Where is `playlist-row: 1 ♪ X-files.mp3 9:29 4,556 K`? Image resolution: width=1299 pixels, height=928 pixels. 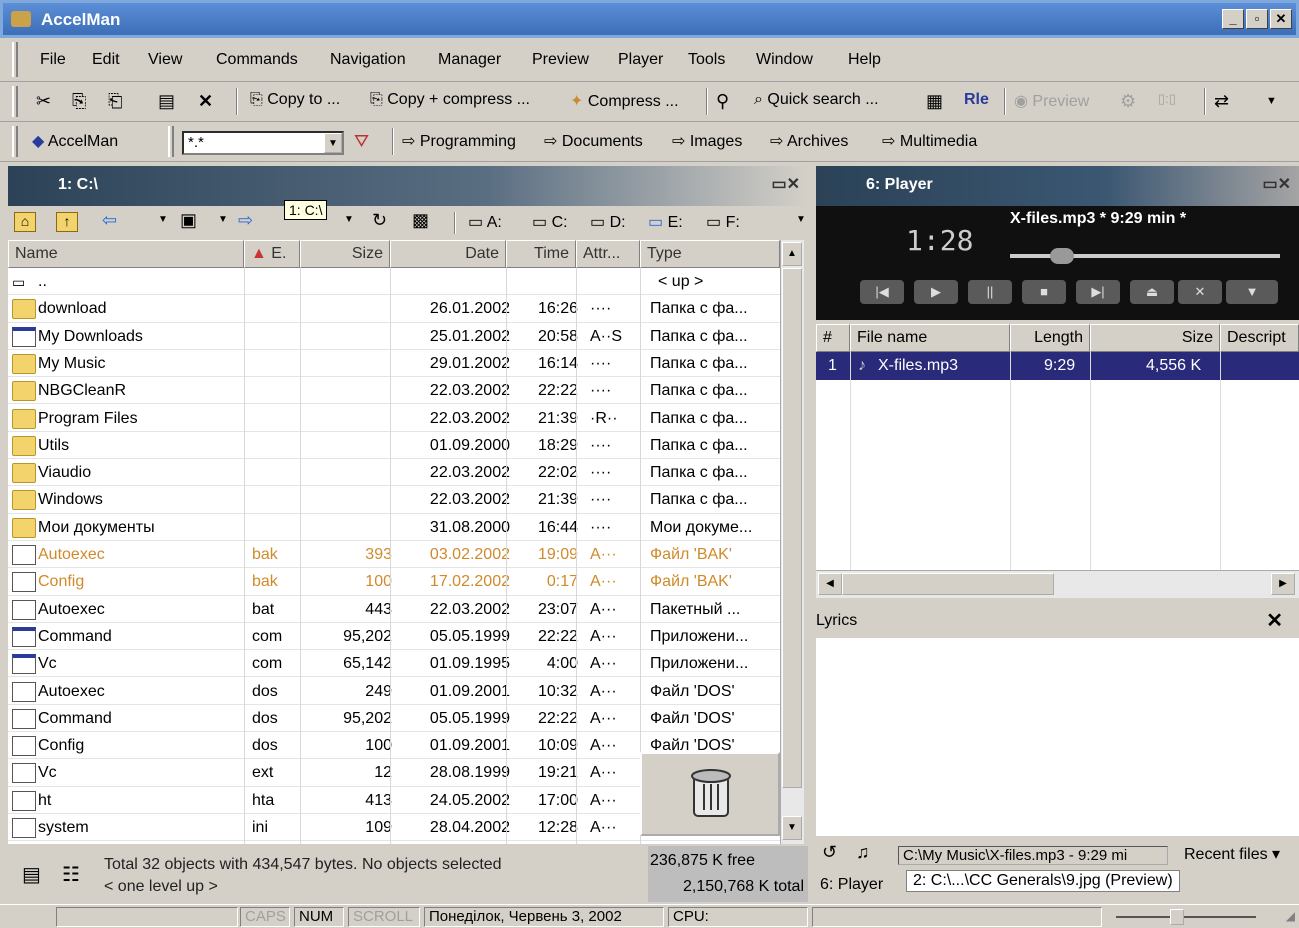
playlist-row: 1 ♪ X-files.mp3 9:29 4,556 K is located at coordinates (1057, 366).